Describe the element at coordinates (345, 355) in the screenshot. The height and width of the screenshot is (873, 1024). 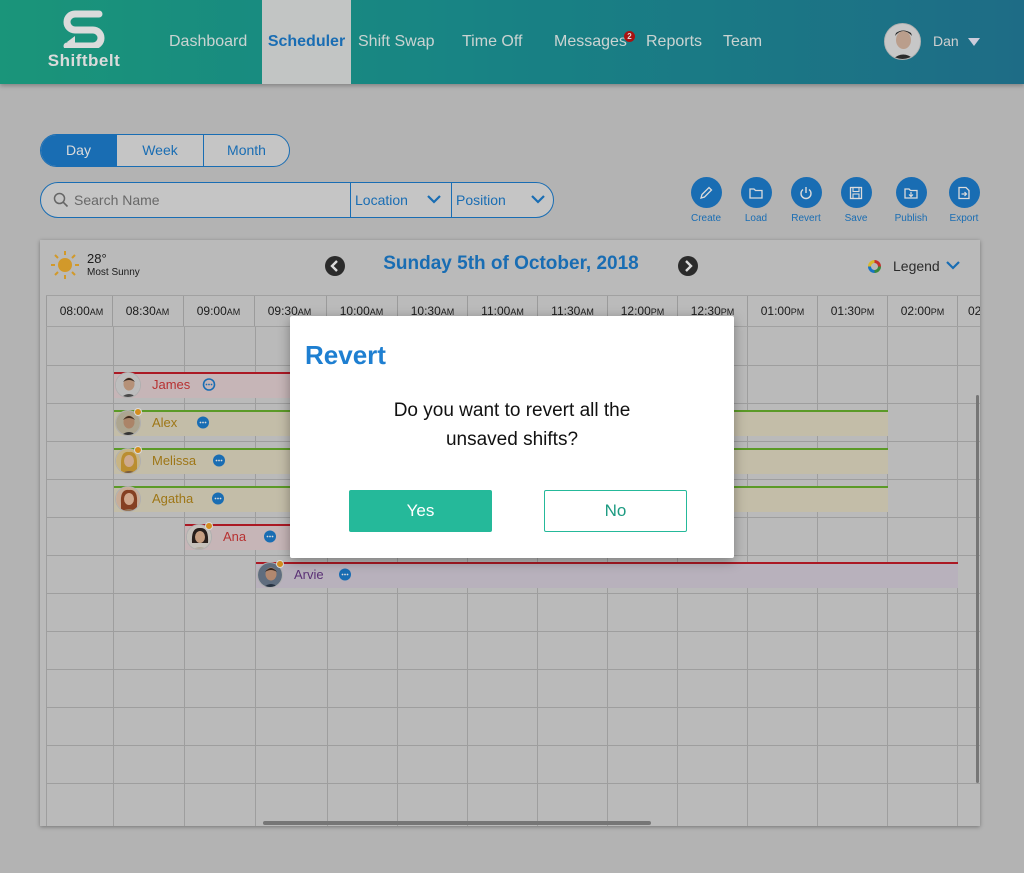
I see `dialog-title: Revert` at that location.